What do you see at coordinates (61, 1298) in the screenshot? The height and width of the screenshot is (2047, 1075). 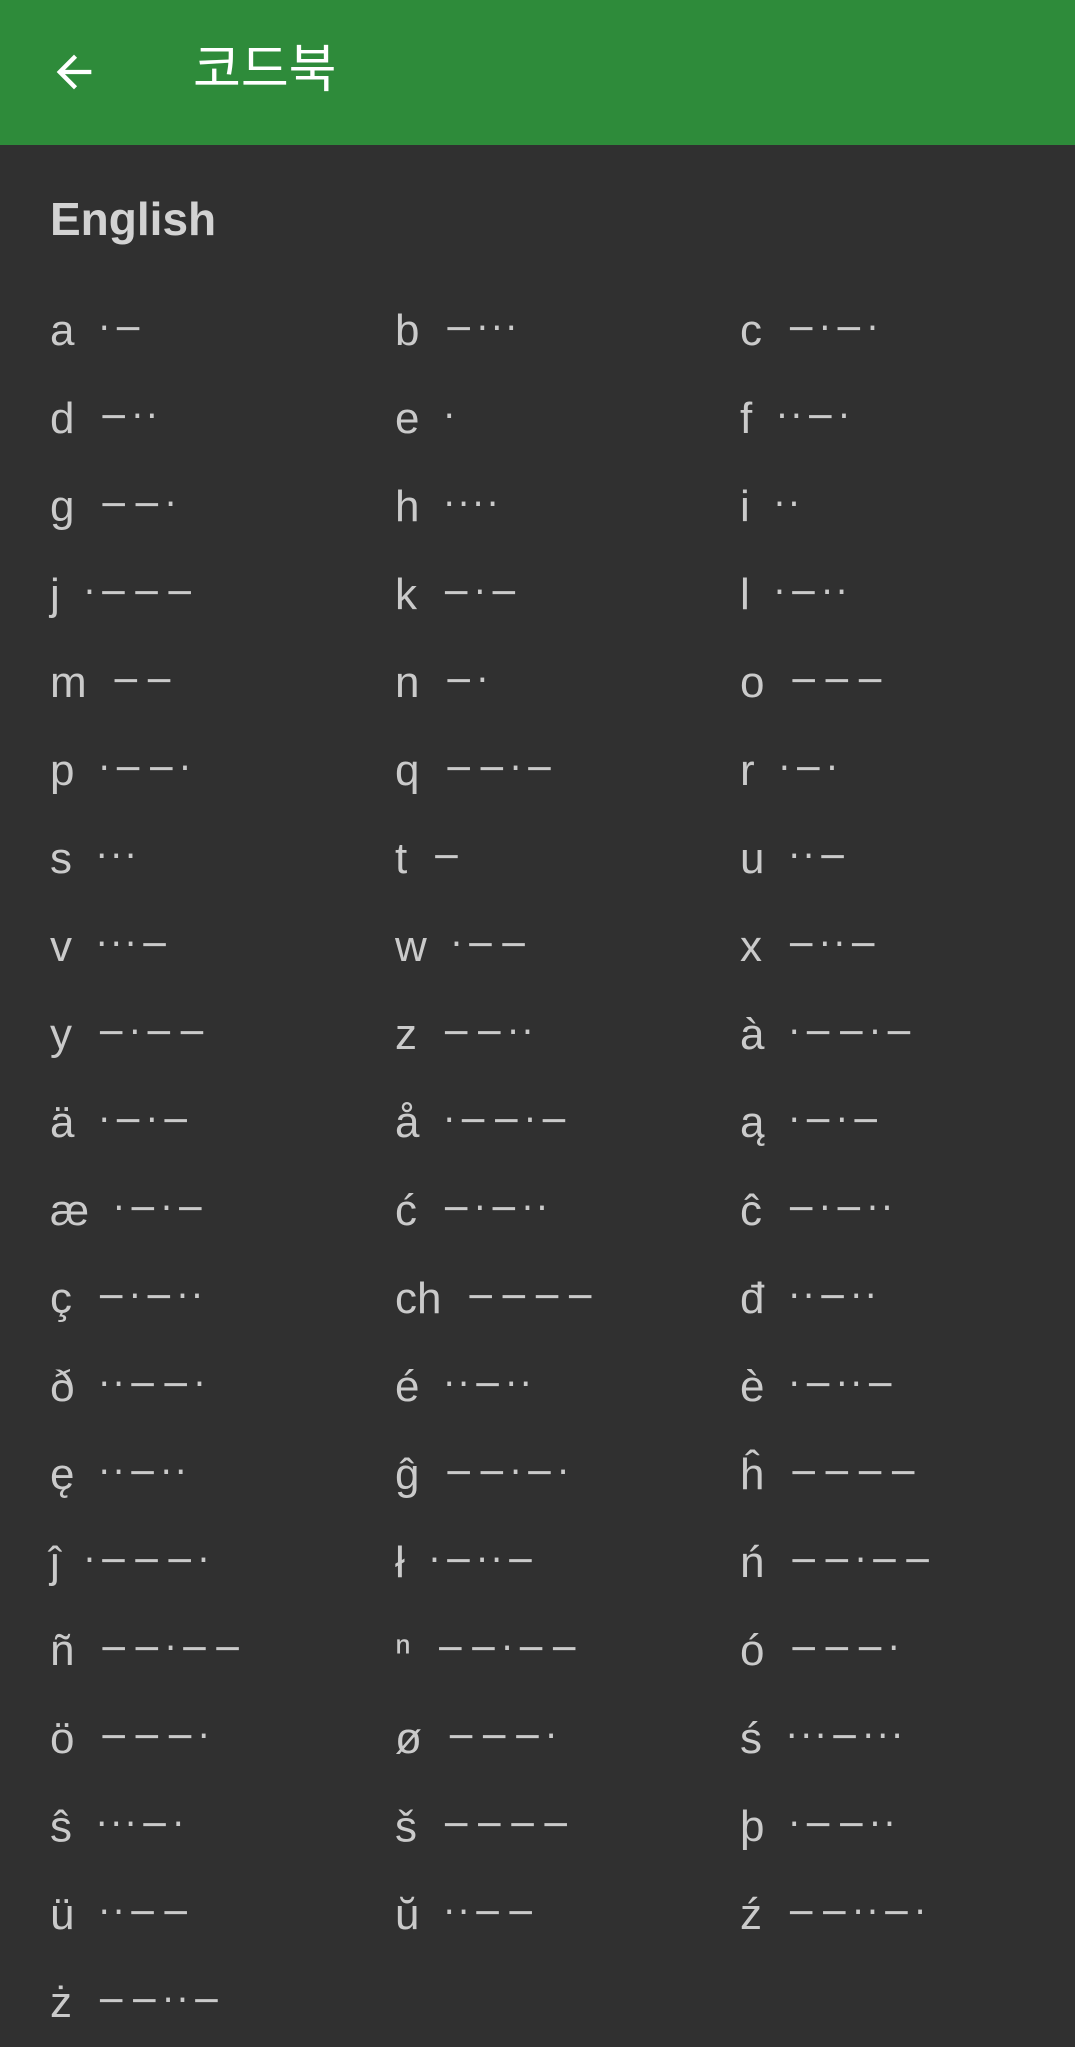 I see `code-letter: ç` at bounding box center [61, 1298].